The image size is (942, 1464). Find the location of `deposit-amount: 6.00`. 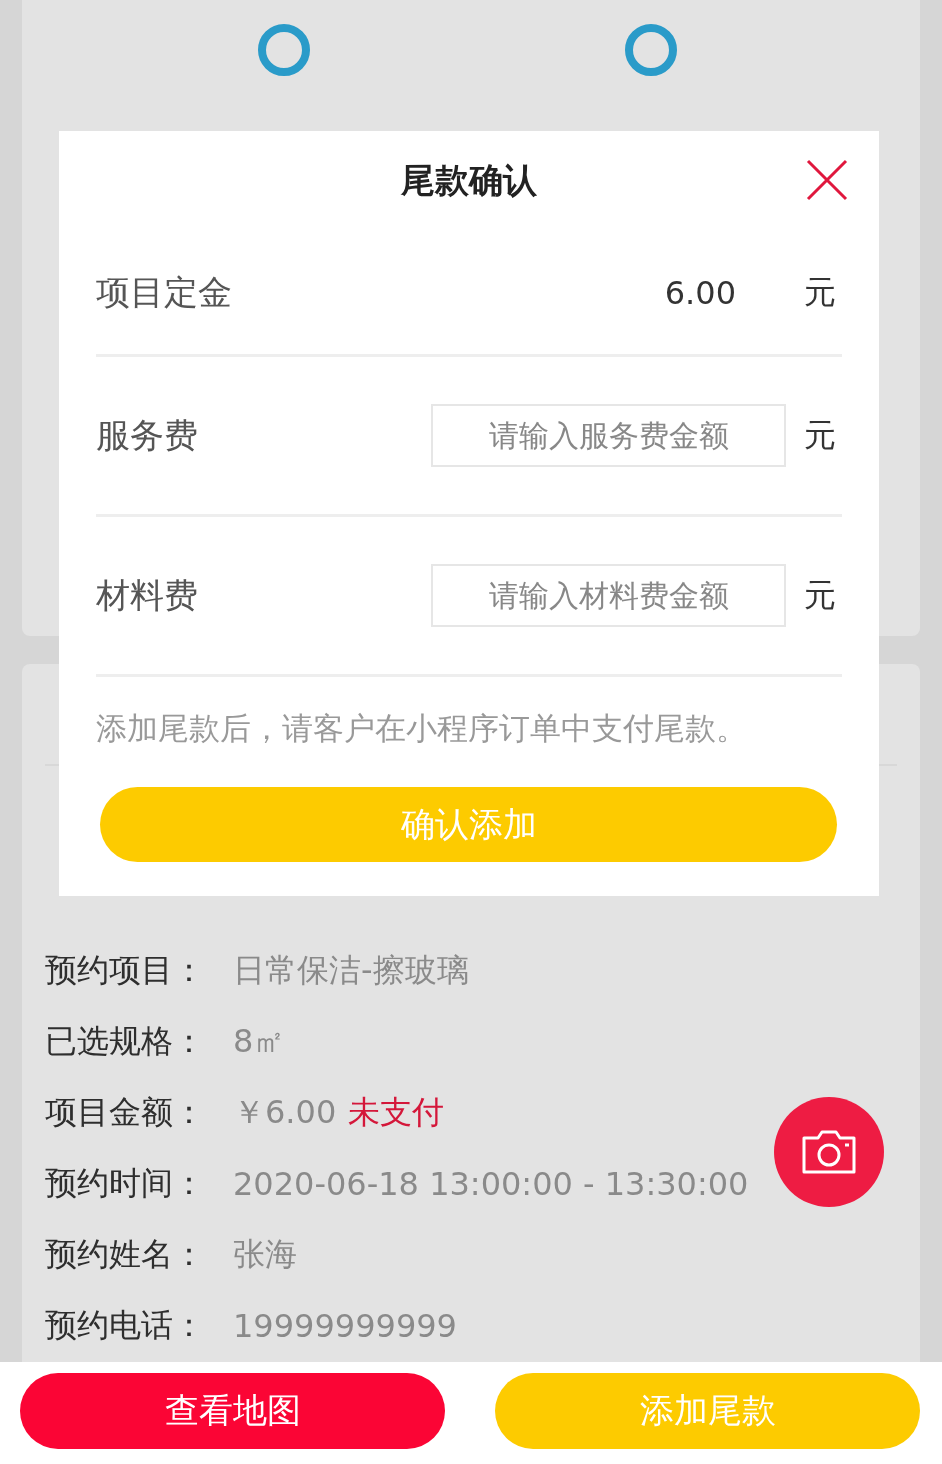

deposit-amount: 6.00 is located at coordinates (700, 292).